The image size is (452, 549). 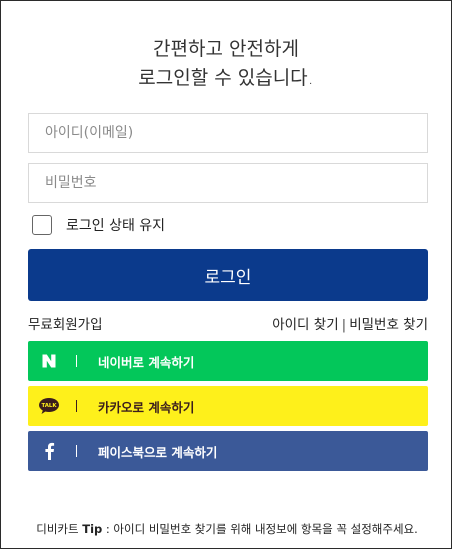 I want to click on naver-login-label: 네이버로 계속하기, so click(x=146, y=362).